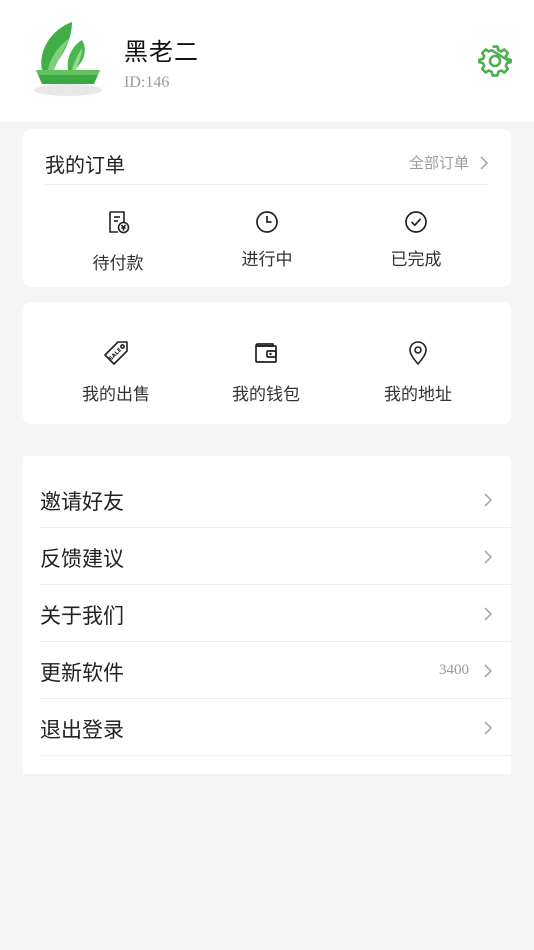 The width and height of the screenshot is (534, 950). I want to click on location-pin-icon, so click(418, 353).